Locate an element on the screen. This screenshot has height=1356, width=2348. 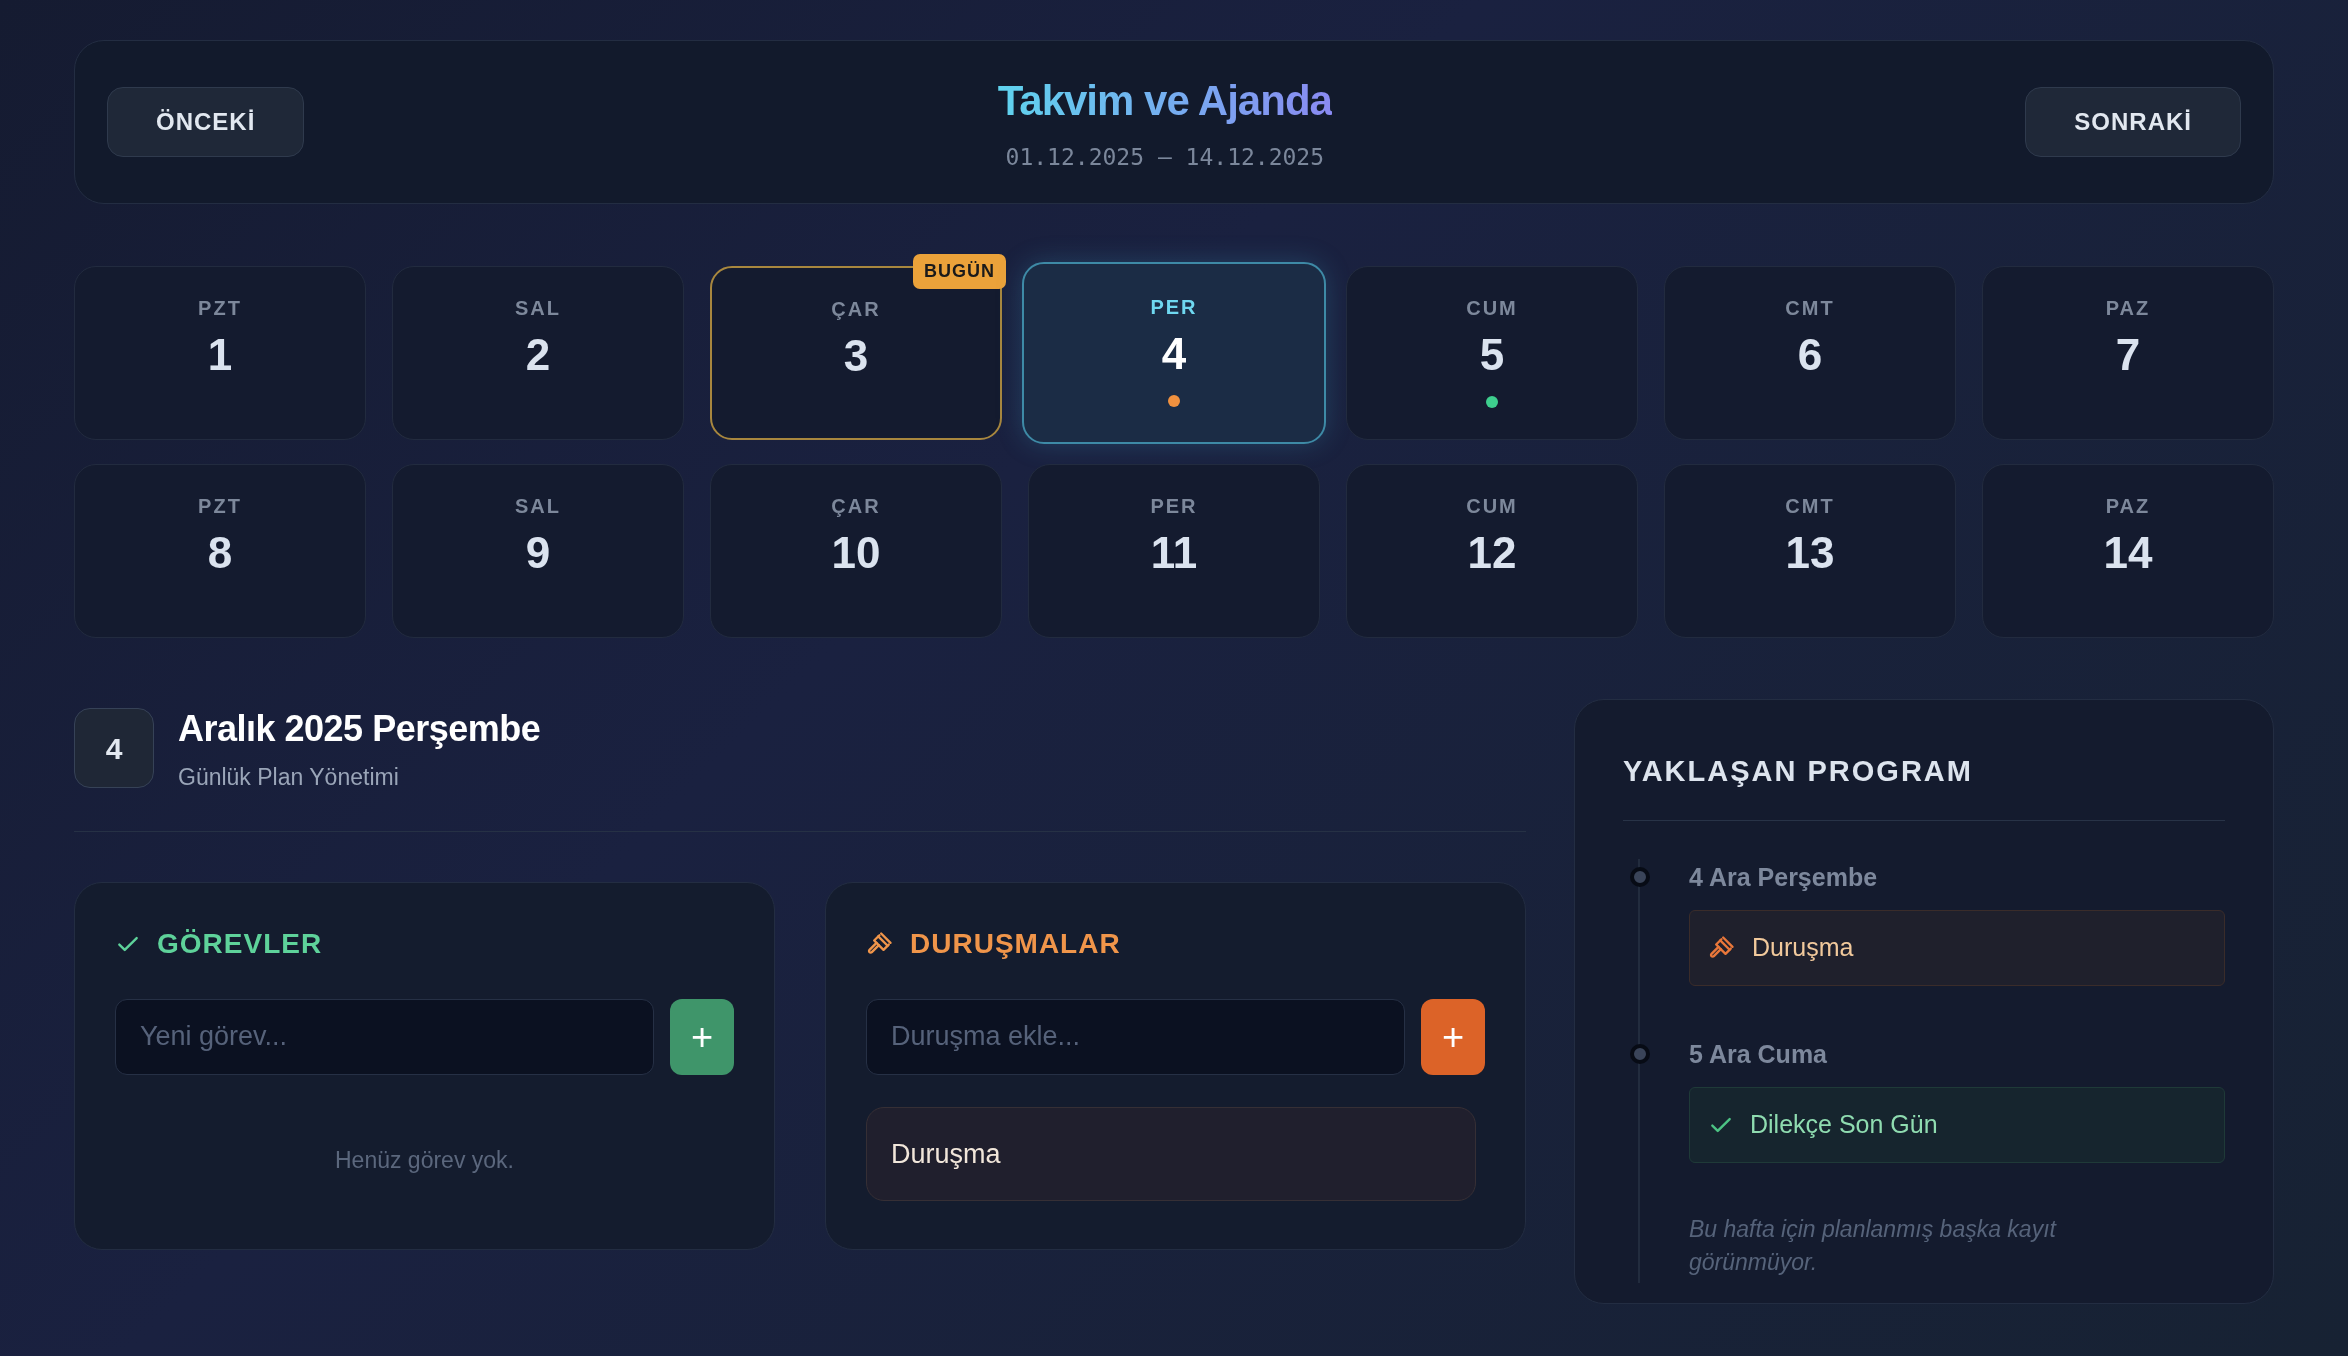
day-number: 1 is located at coordinates (220, 355).